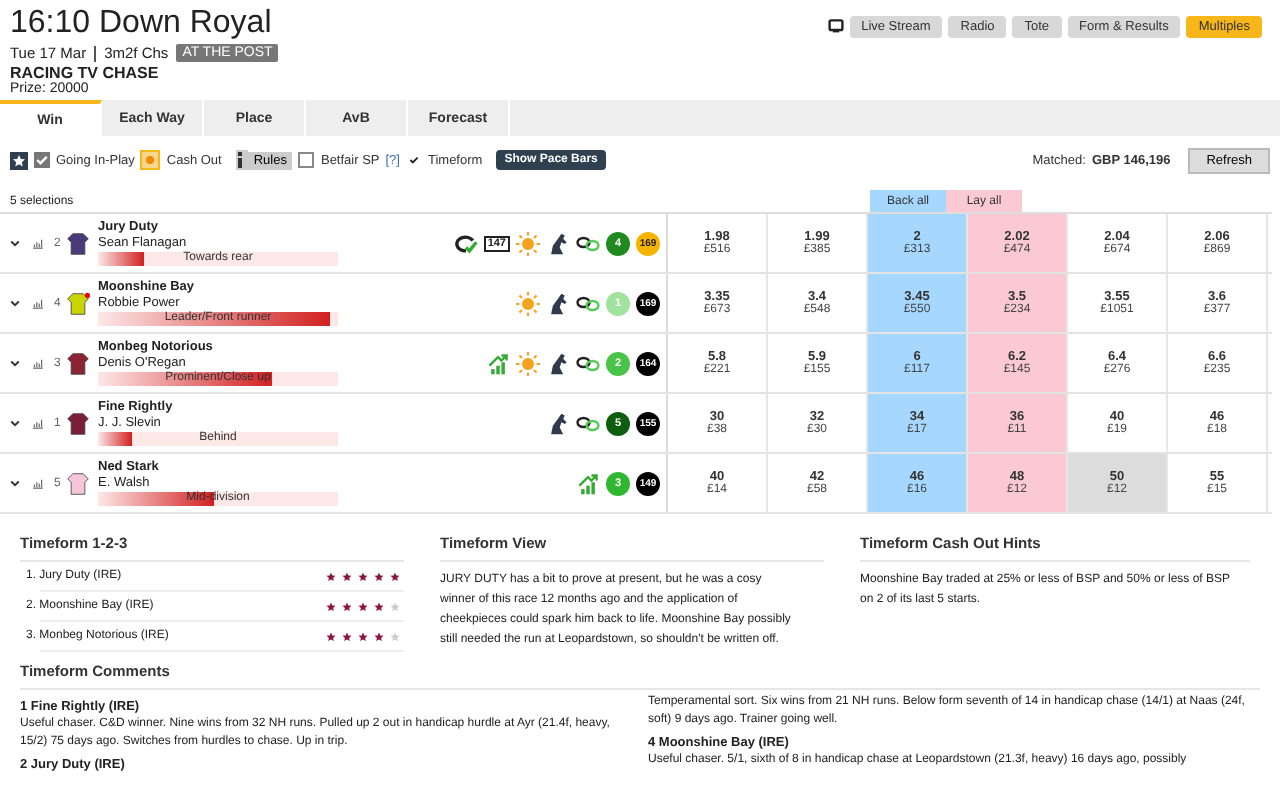 The image size is (1280, 800). I want to click on tv-icon, so click(835, 26).